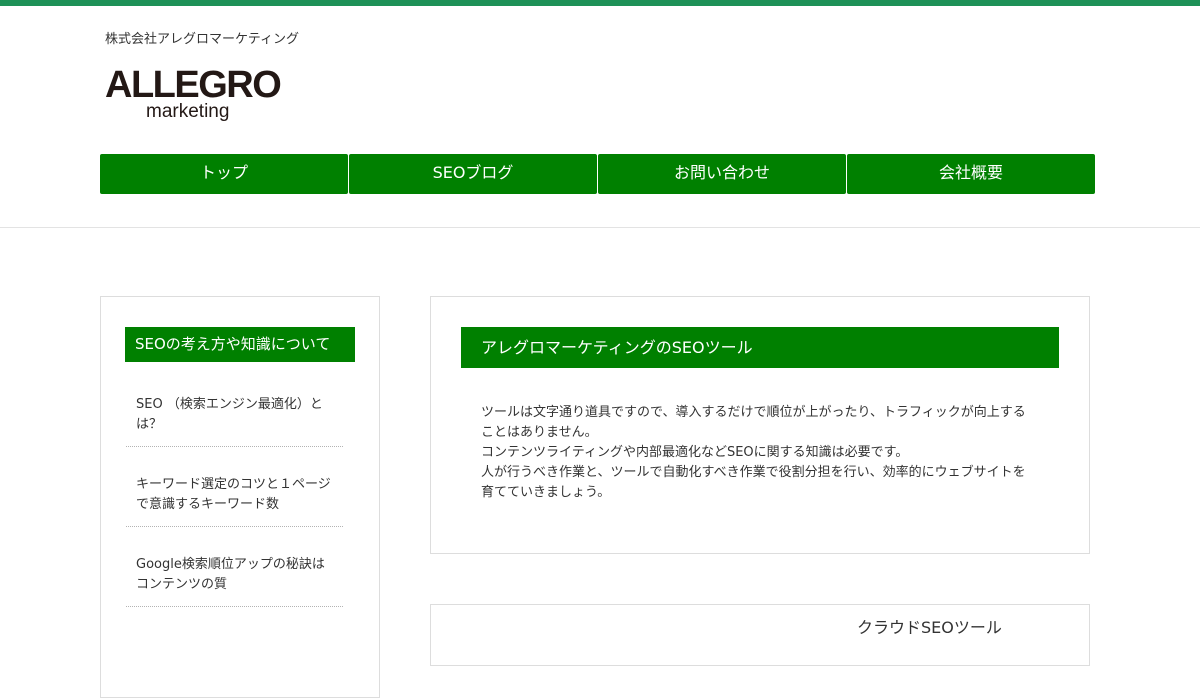 The width and height of the screenshot is (1200, 698). I want to click on sidebar-item-seo-intro: SEO （検索エンジン最適化）とは？, so click(234, 421).